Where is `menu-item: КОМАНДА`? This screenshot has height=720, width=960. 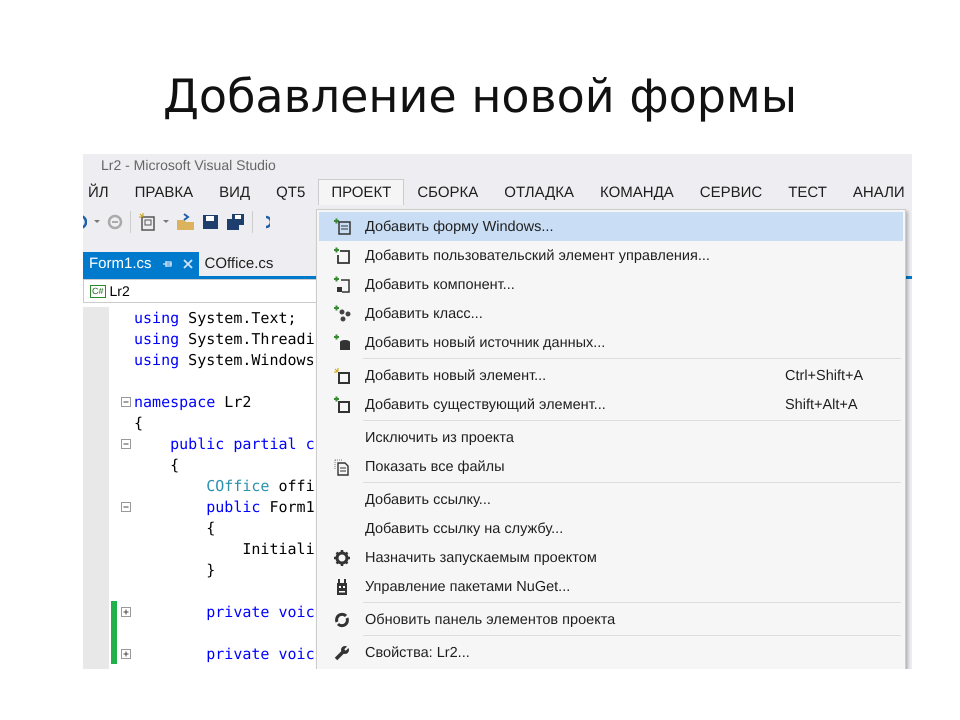 menu-item: КОМАНДА is located at coordinates (637, 192).